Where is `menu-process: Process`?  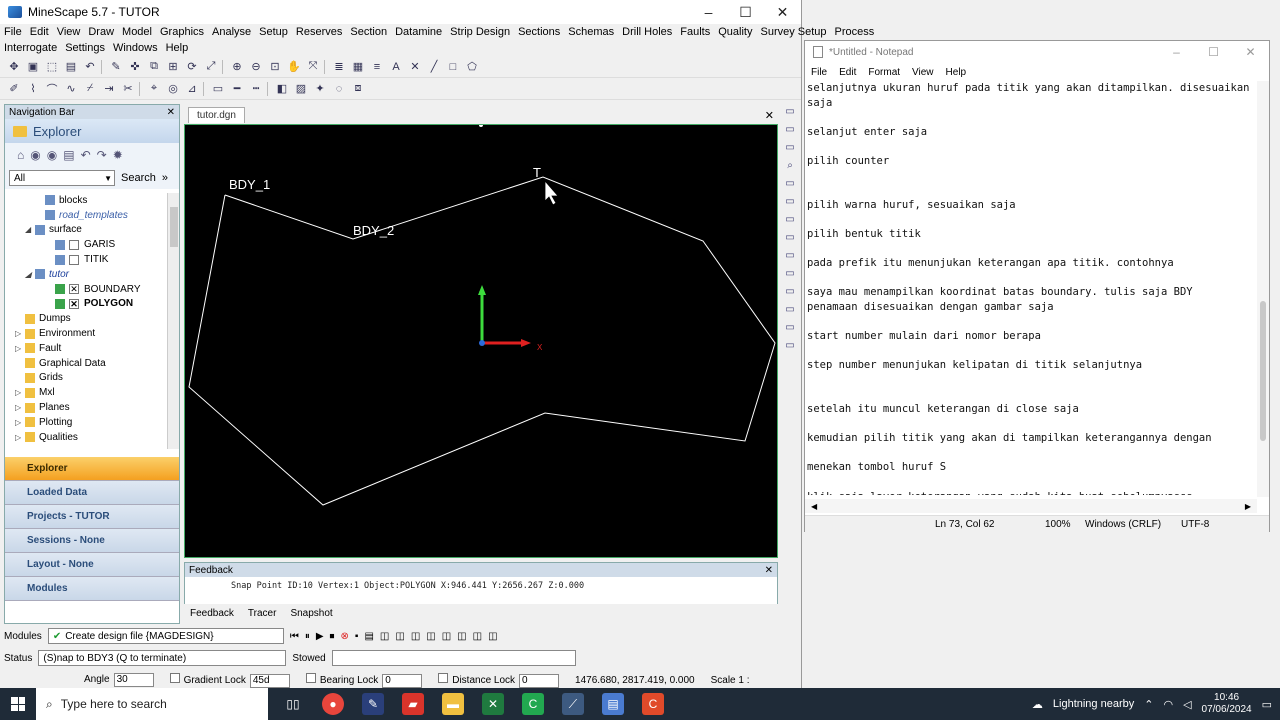
menu-process: Process is located at coordinates (855, 32).